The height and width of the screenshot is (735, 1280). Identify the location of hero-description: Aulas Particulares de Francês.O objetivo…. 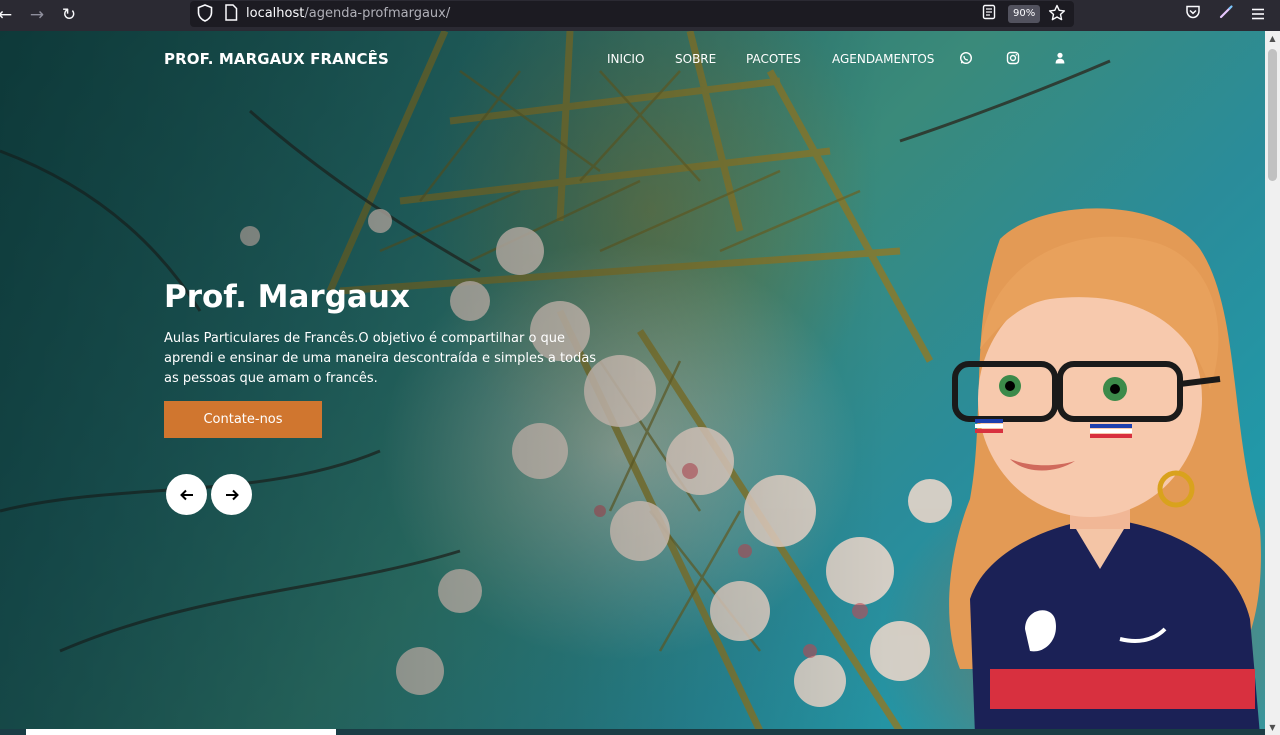
(380, 358).